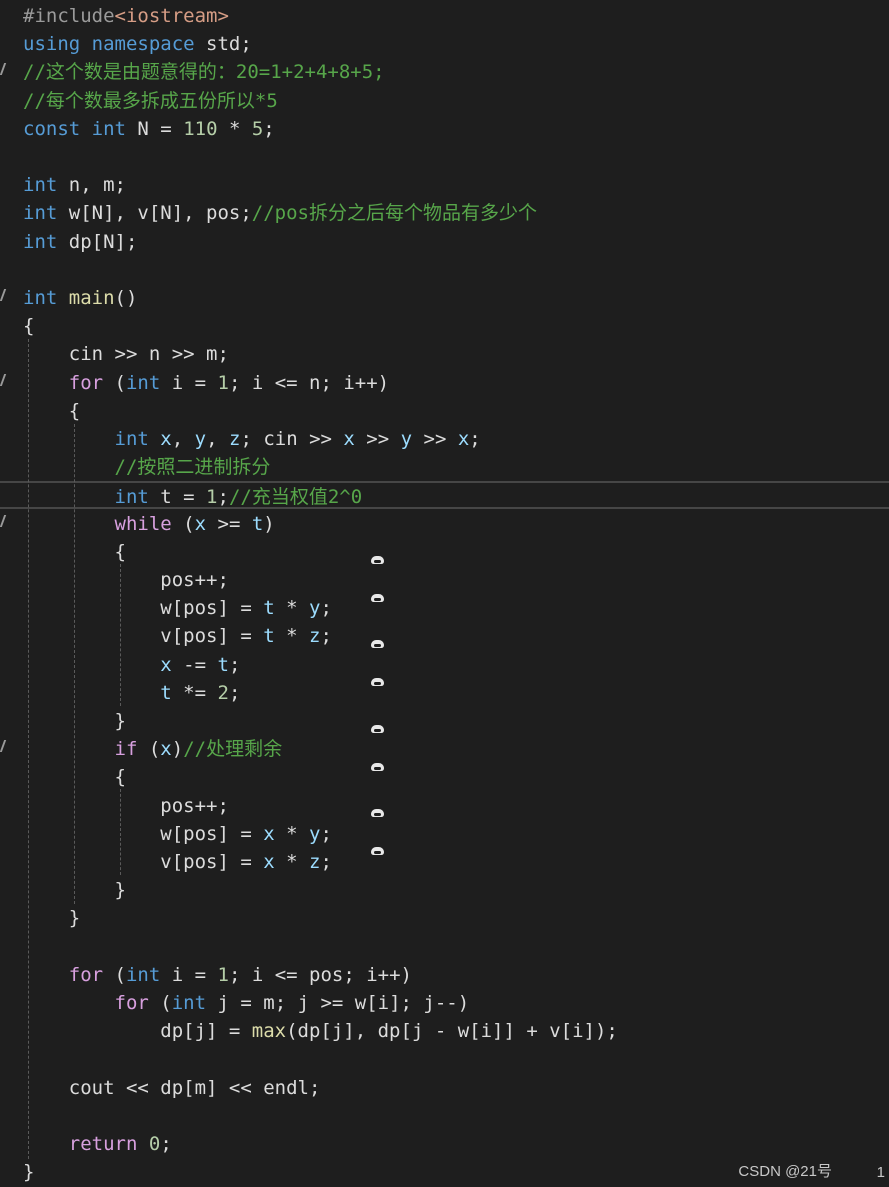  Describe the element at coordinates (444, 72) in the screenshot. I see `code-line: //这个数是由题意得的：20=1+2+4+8+5;` at that location.